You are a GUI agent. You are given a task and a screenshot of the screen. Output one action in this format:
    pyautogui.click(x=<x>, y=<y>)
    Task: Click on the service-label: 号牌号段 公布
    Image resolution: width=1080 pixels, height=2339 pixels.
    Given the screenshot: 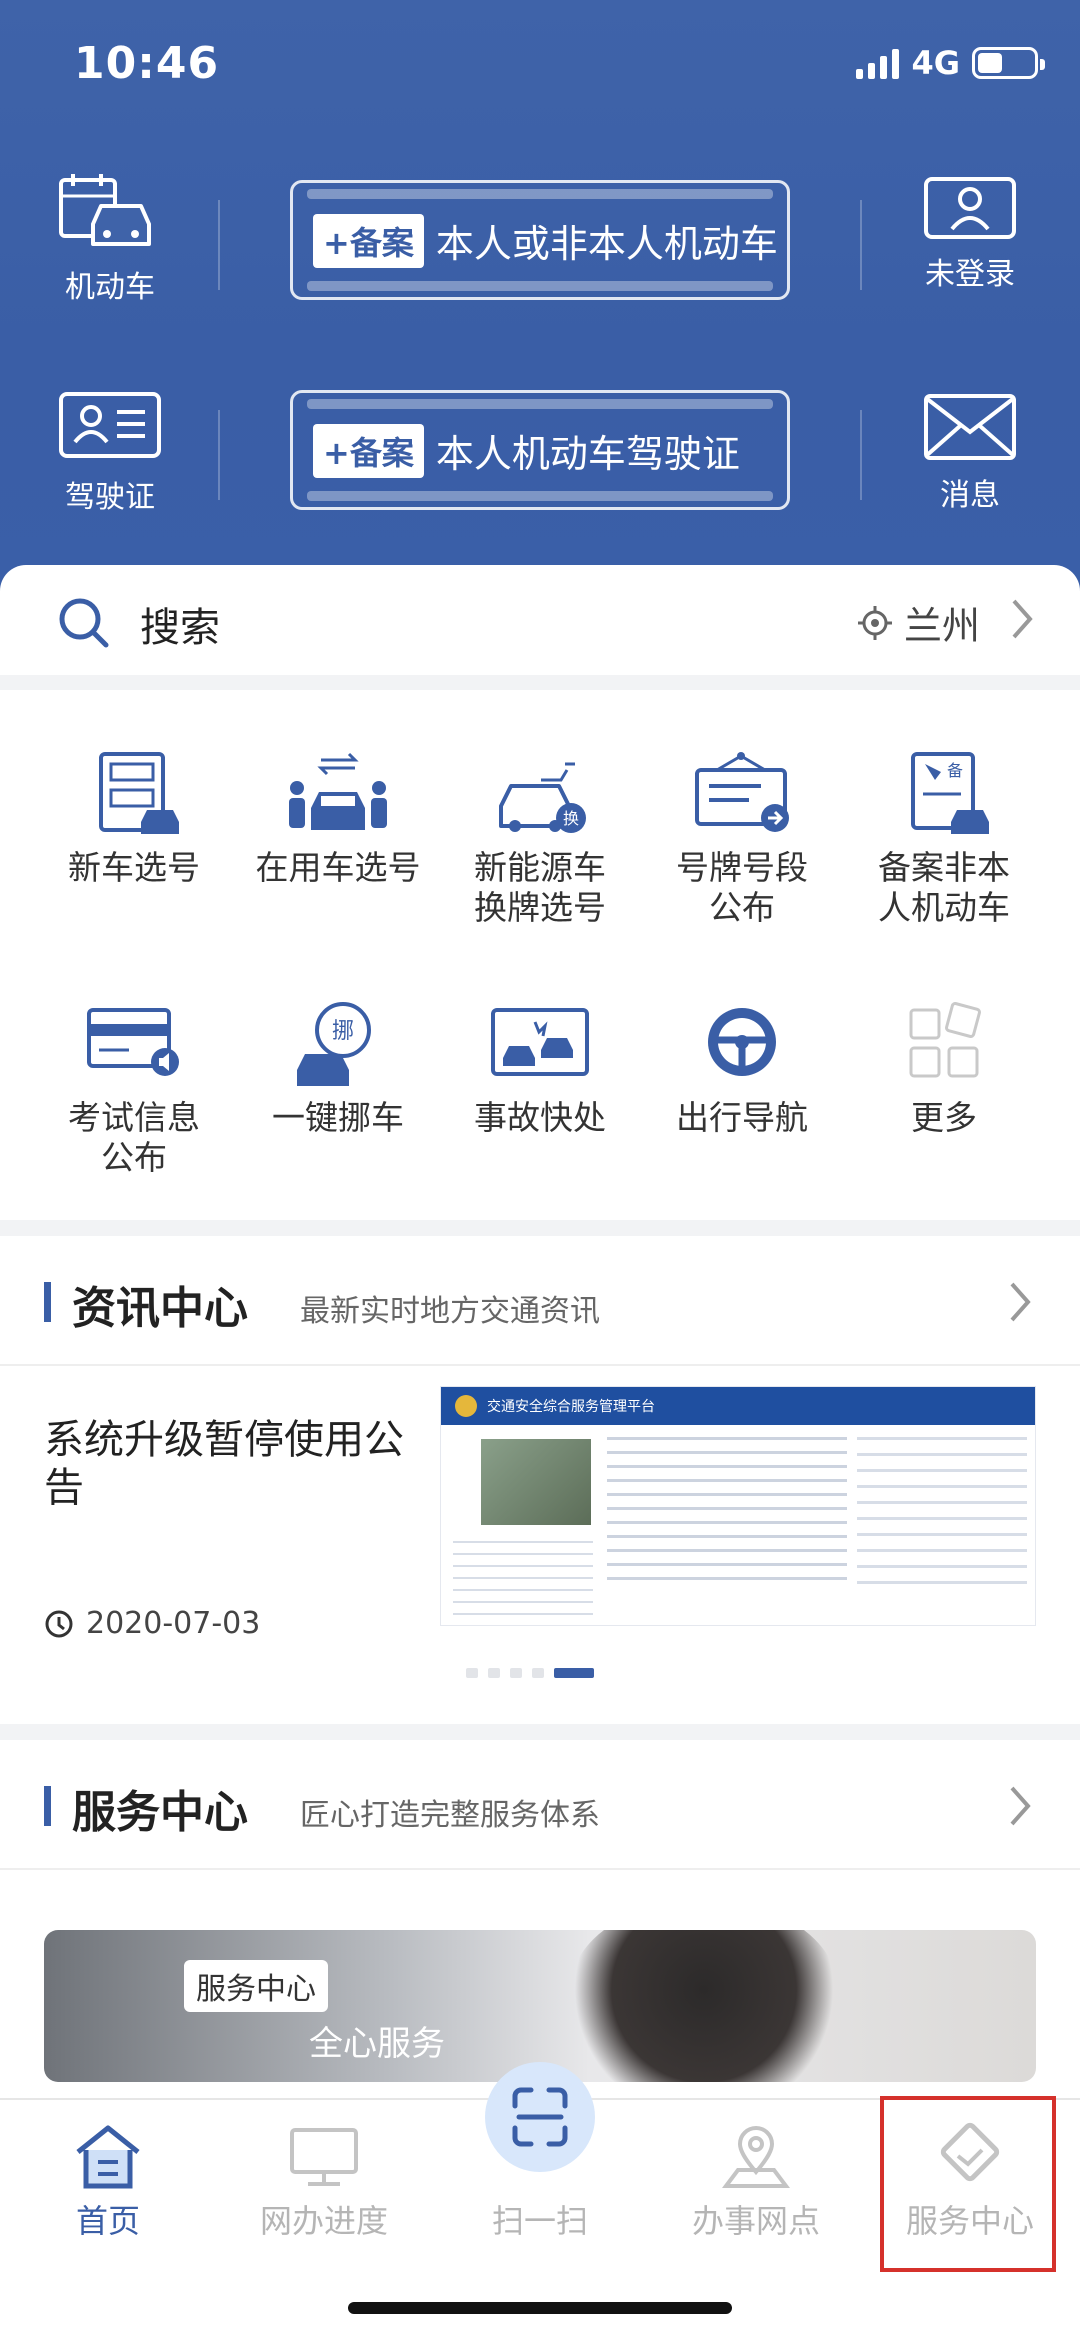 What is the action you would take?
    pyautogui.click(x=742, y=887)
    